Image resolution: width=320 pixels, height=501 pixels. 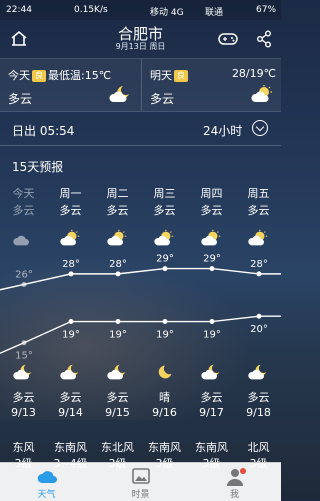 What do you see at coordinates (80, 75) in the screenshot?
I see `today-min-temp: 最低温:15℃` at bounding box center [80, 75].